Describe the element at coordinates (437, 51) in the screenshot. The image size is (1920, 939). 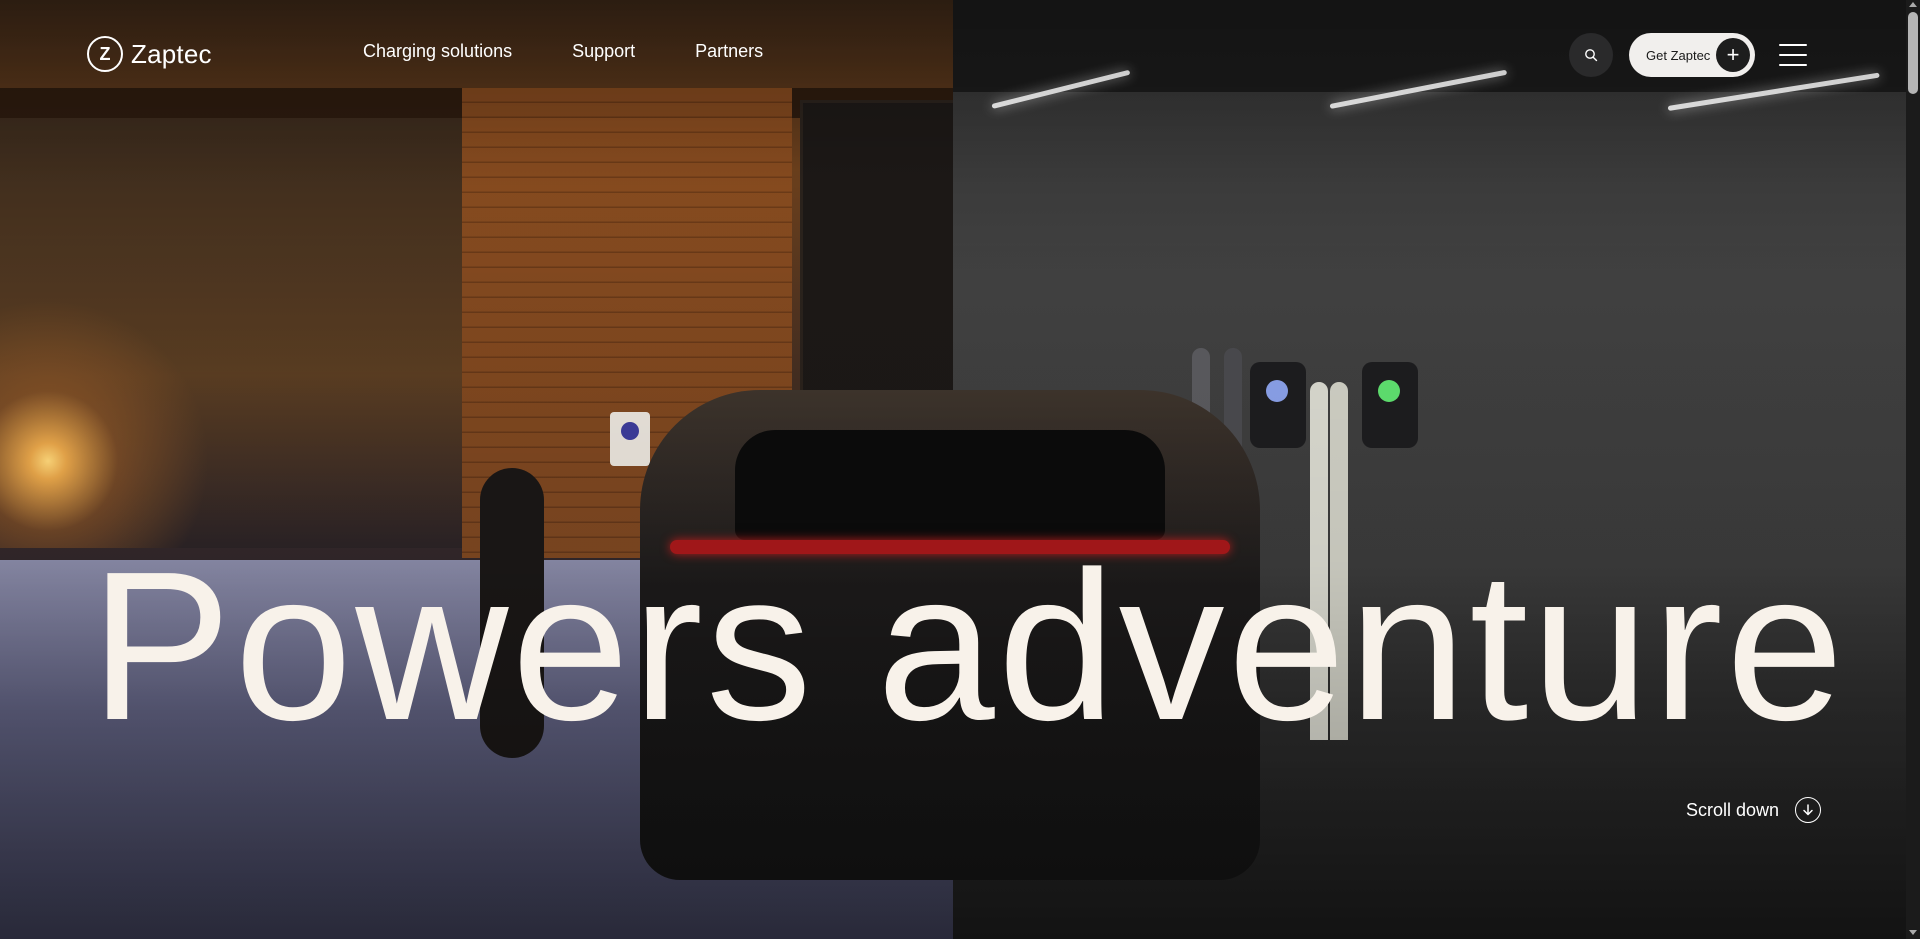
I see `nav-charging-solutions: Charging solutions` at that location.